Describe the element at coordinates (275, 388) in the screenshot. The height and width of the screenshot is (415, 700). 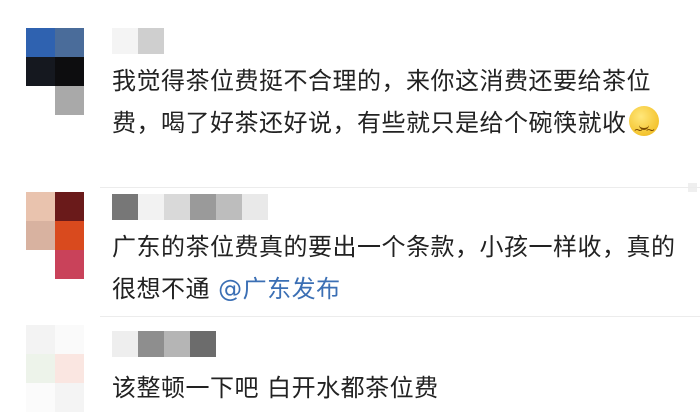
I see `comment-body: 该整顿一下吧 白开水都茶位费` at that location.